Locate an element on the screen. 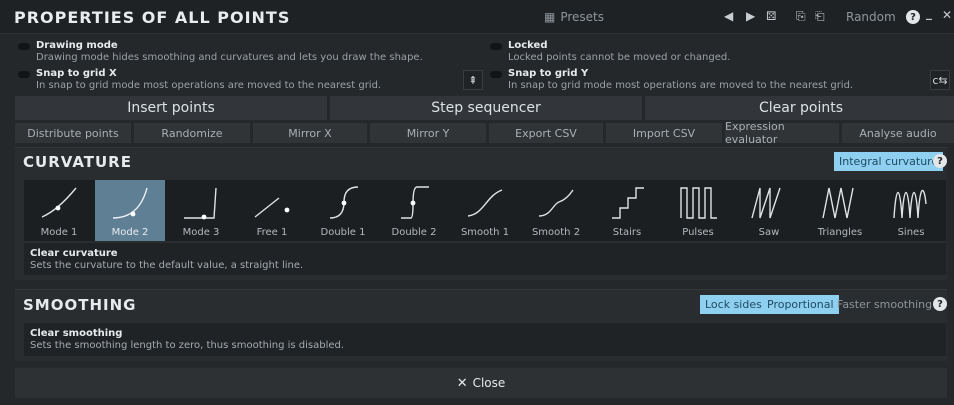 The height and width of the screenshot is (405, 954). mirror-x-button: Mirror X is located at coordinates (310, 133).